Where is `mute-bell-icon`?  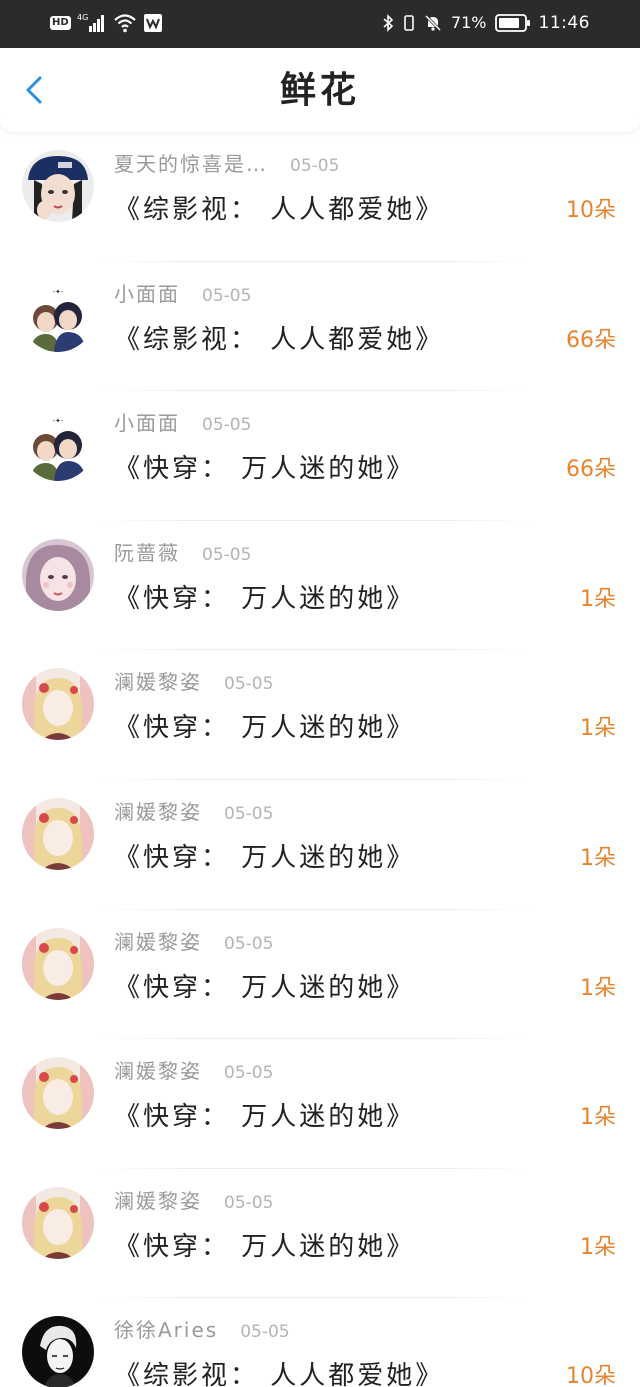
mute-bell-icon is located at coordinates (433, 23).